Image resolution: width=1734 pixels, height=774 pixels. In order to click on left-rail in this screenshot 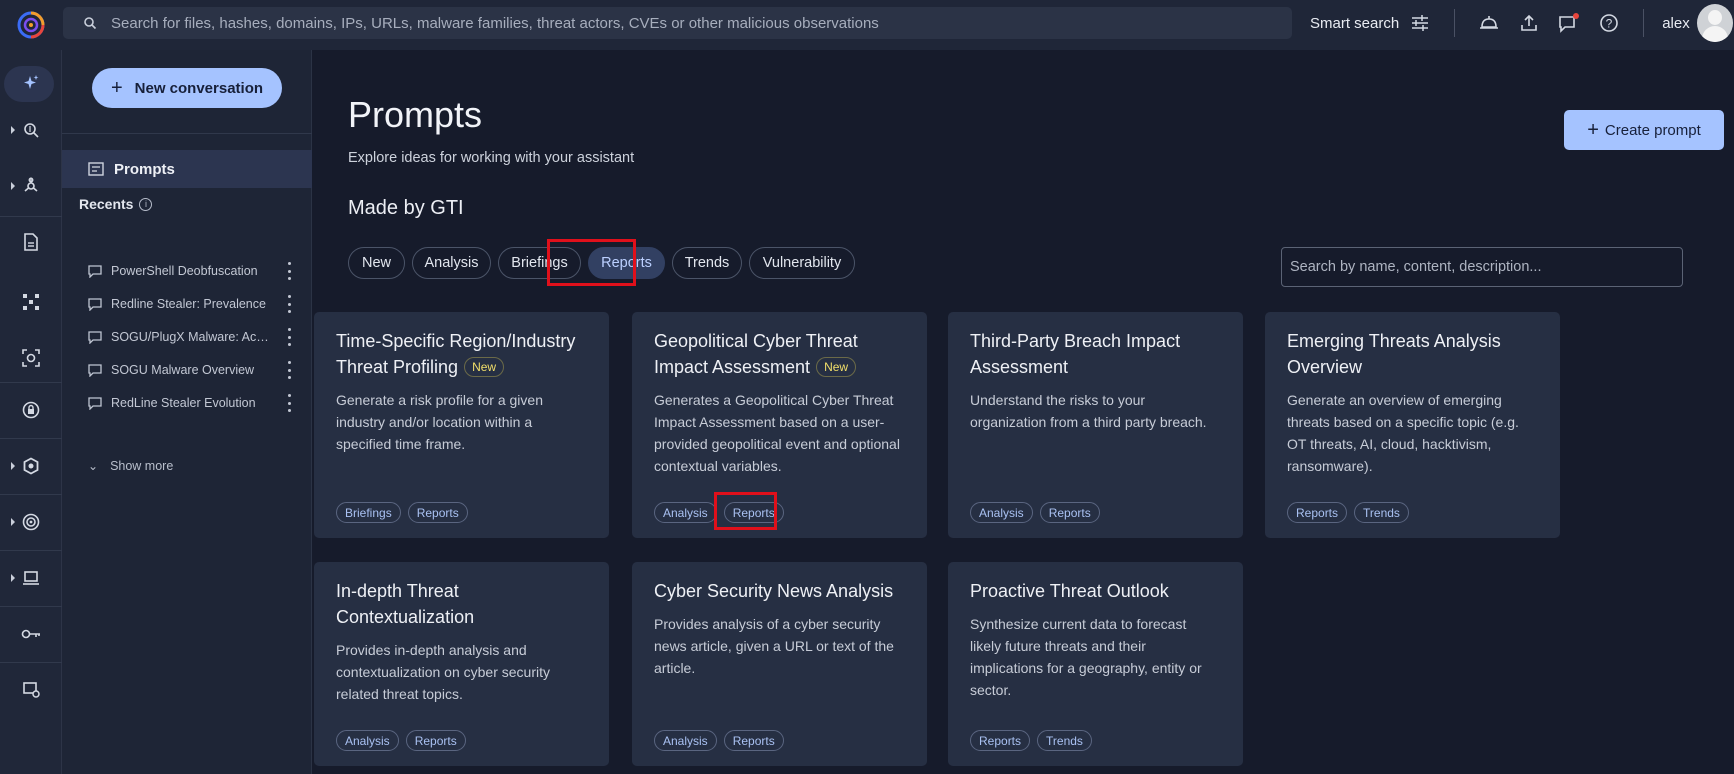, I will do `click(31, 412)`.